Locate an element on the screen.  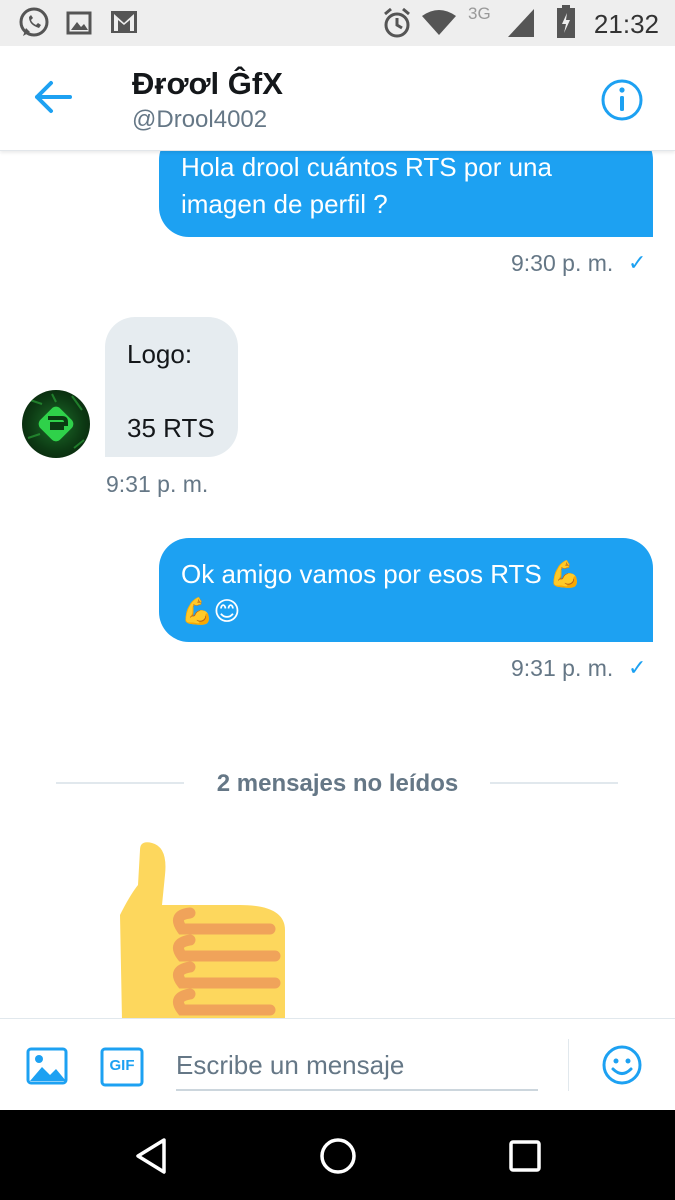
avatar is located at coordinates (56, 424).